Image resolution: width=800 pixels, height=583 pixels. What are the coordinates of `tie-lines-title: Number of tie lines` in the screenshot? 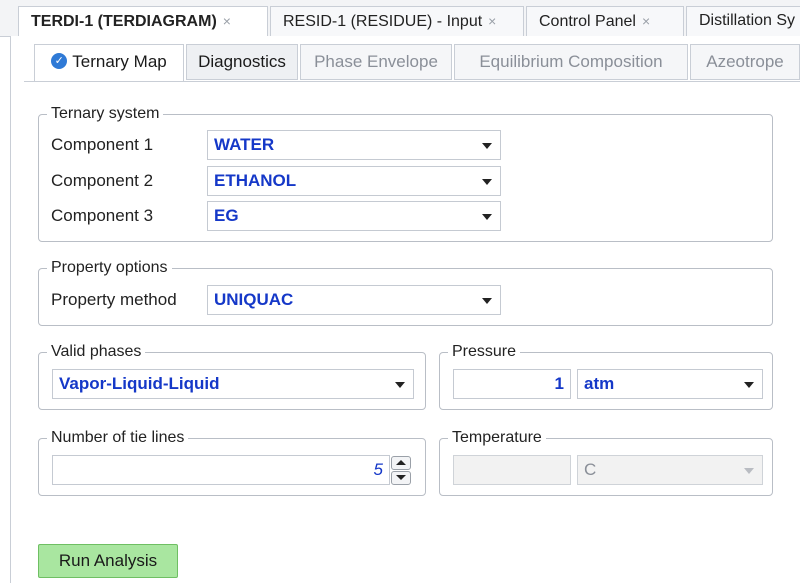 It's located at (118, 438).